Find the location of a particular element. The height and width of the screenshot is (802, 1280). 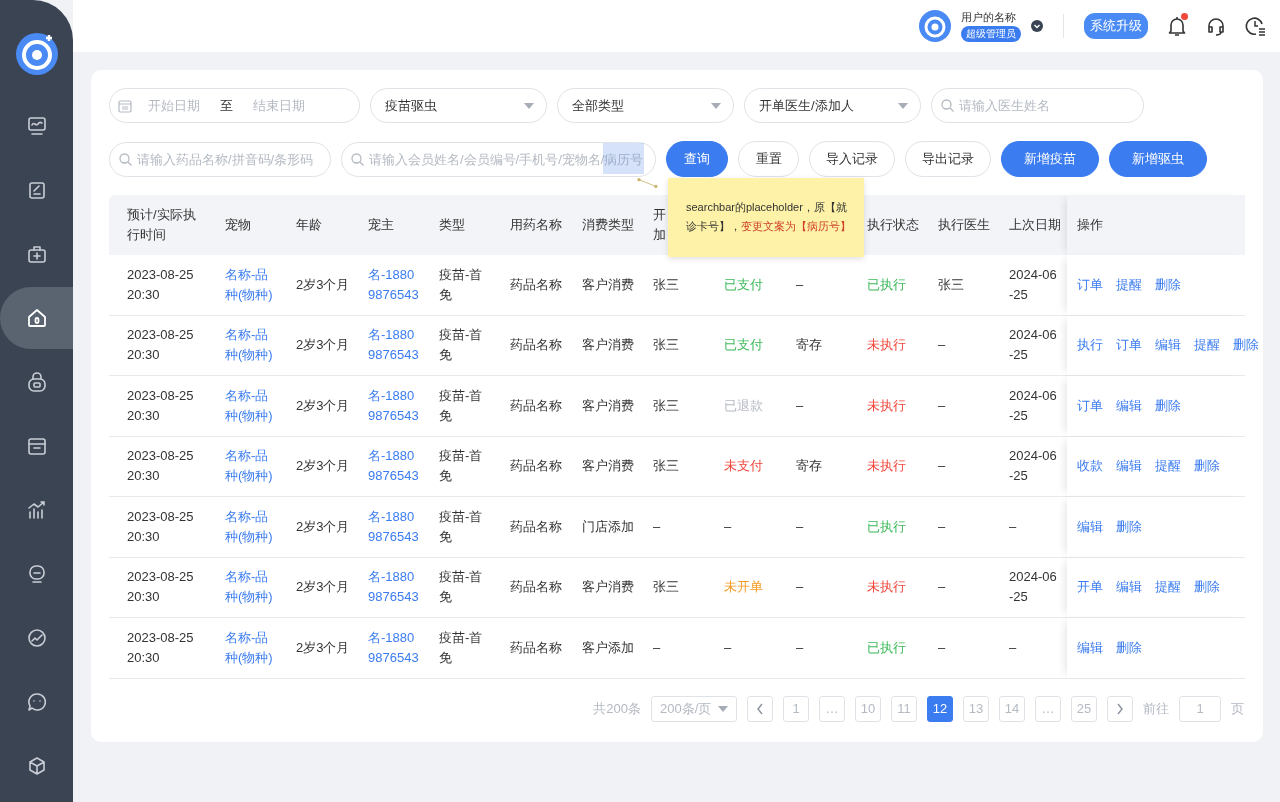

sidebar-item is located at coordinates (36, 318).